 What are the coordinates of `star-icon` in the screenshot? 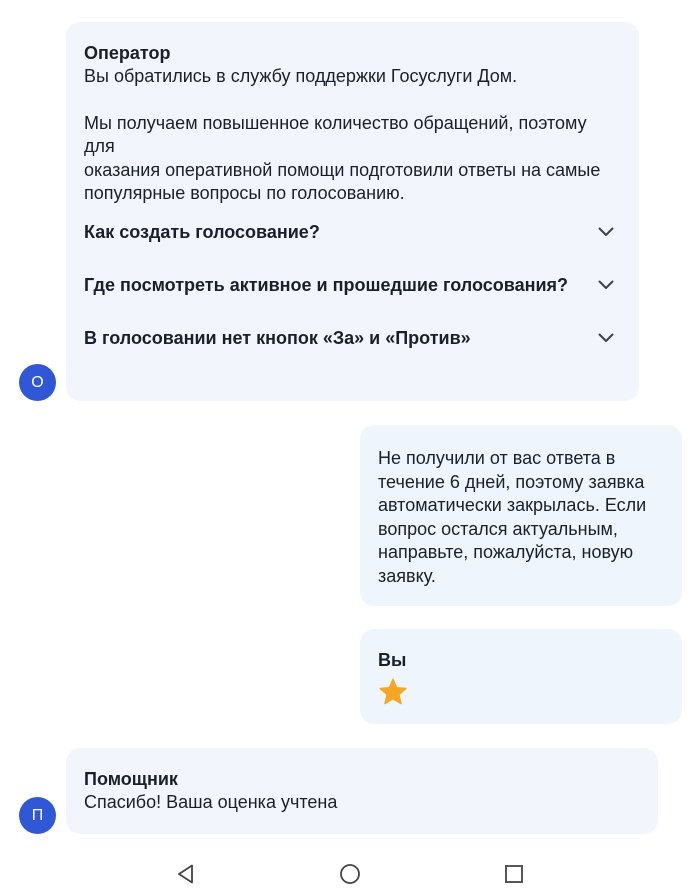 It's located at (393, 692).